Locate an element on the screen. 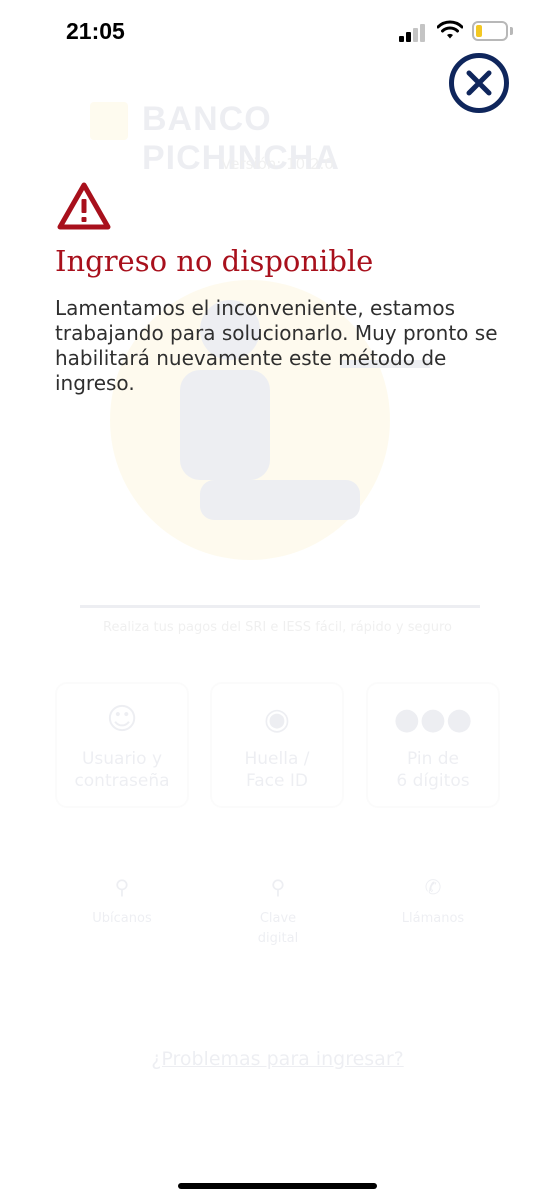 Image resolution: width=555 pixels, height=1200 pixels. location-icon: ⚲ is located at coordinates (122, 887).